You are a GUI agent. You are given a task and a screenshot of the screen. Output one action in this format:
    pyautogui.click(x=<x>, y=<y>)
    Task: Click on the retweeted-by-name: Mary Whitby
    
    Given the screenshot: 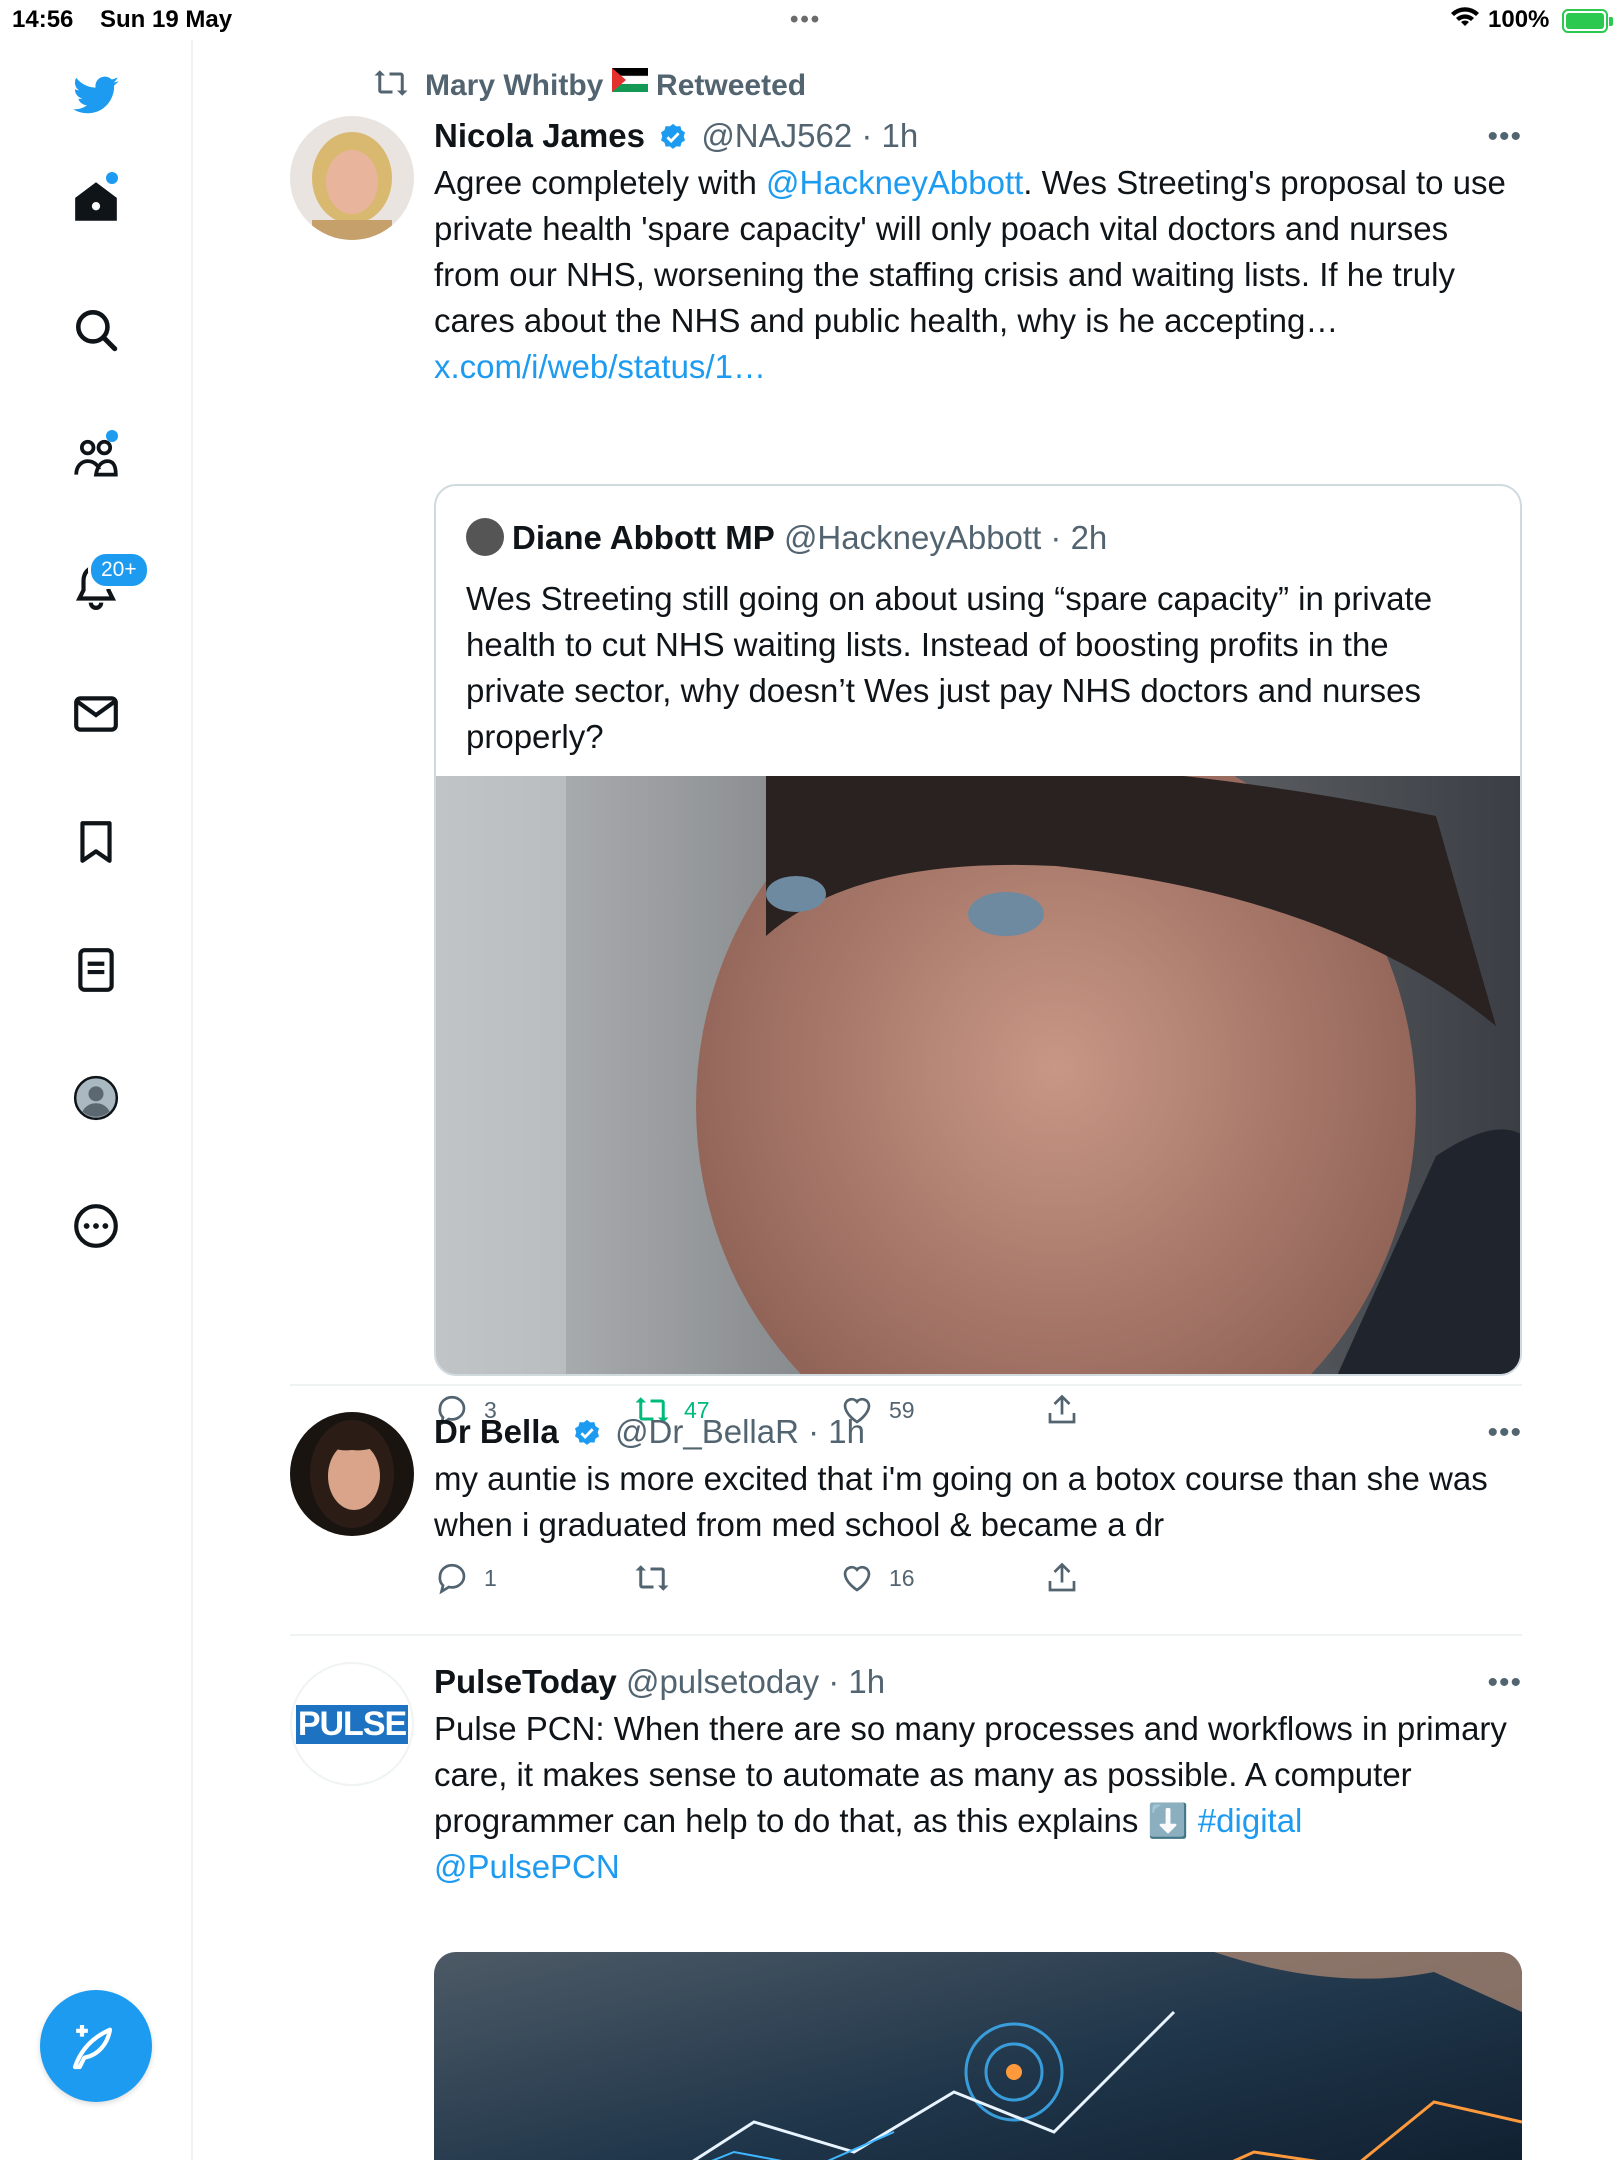 What is the action you would take?
    pyautogui.click(x=514, y=85)
    